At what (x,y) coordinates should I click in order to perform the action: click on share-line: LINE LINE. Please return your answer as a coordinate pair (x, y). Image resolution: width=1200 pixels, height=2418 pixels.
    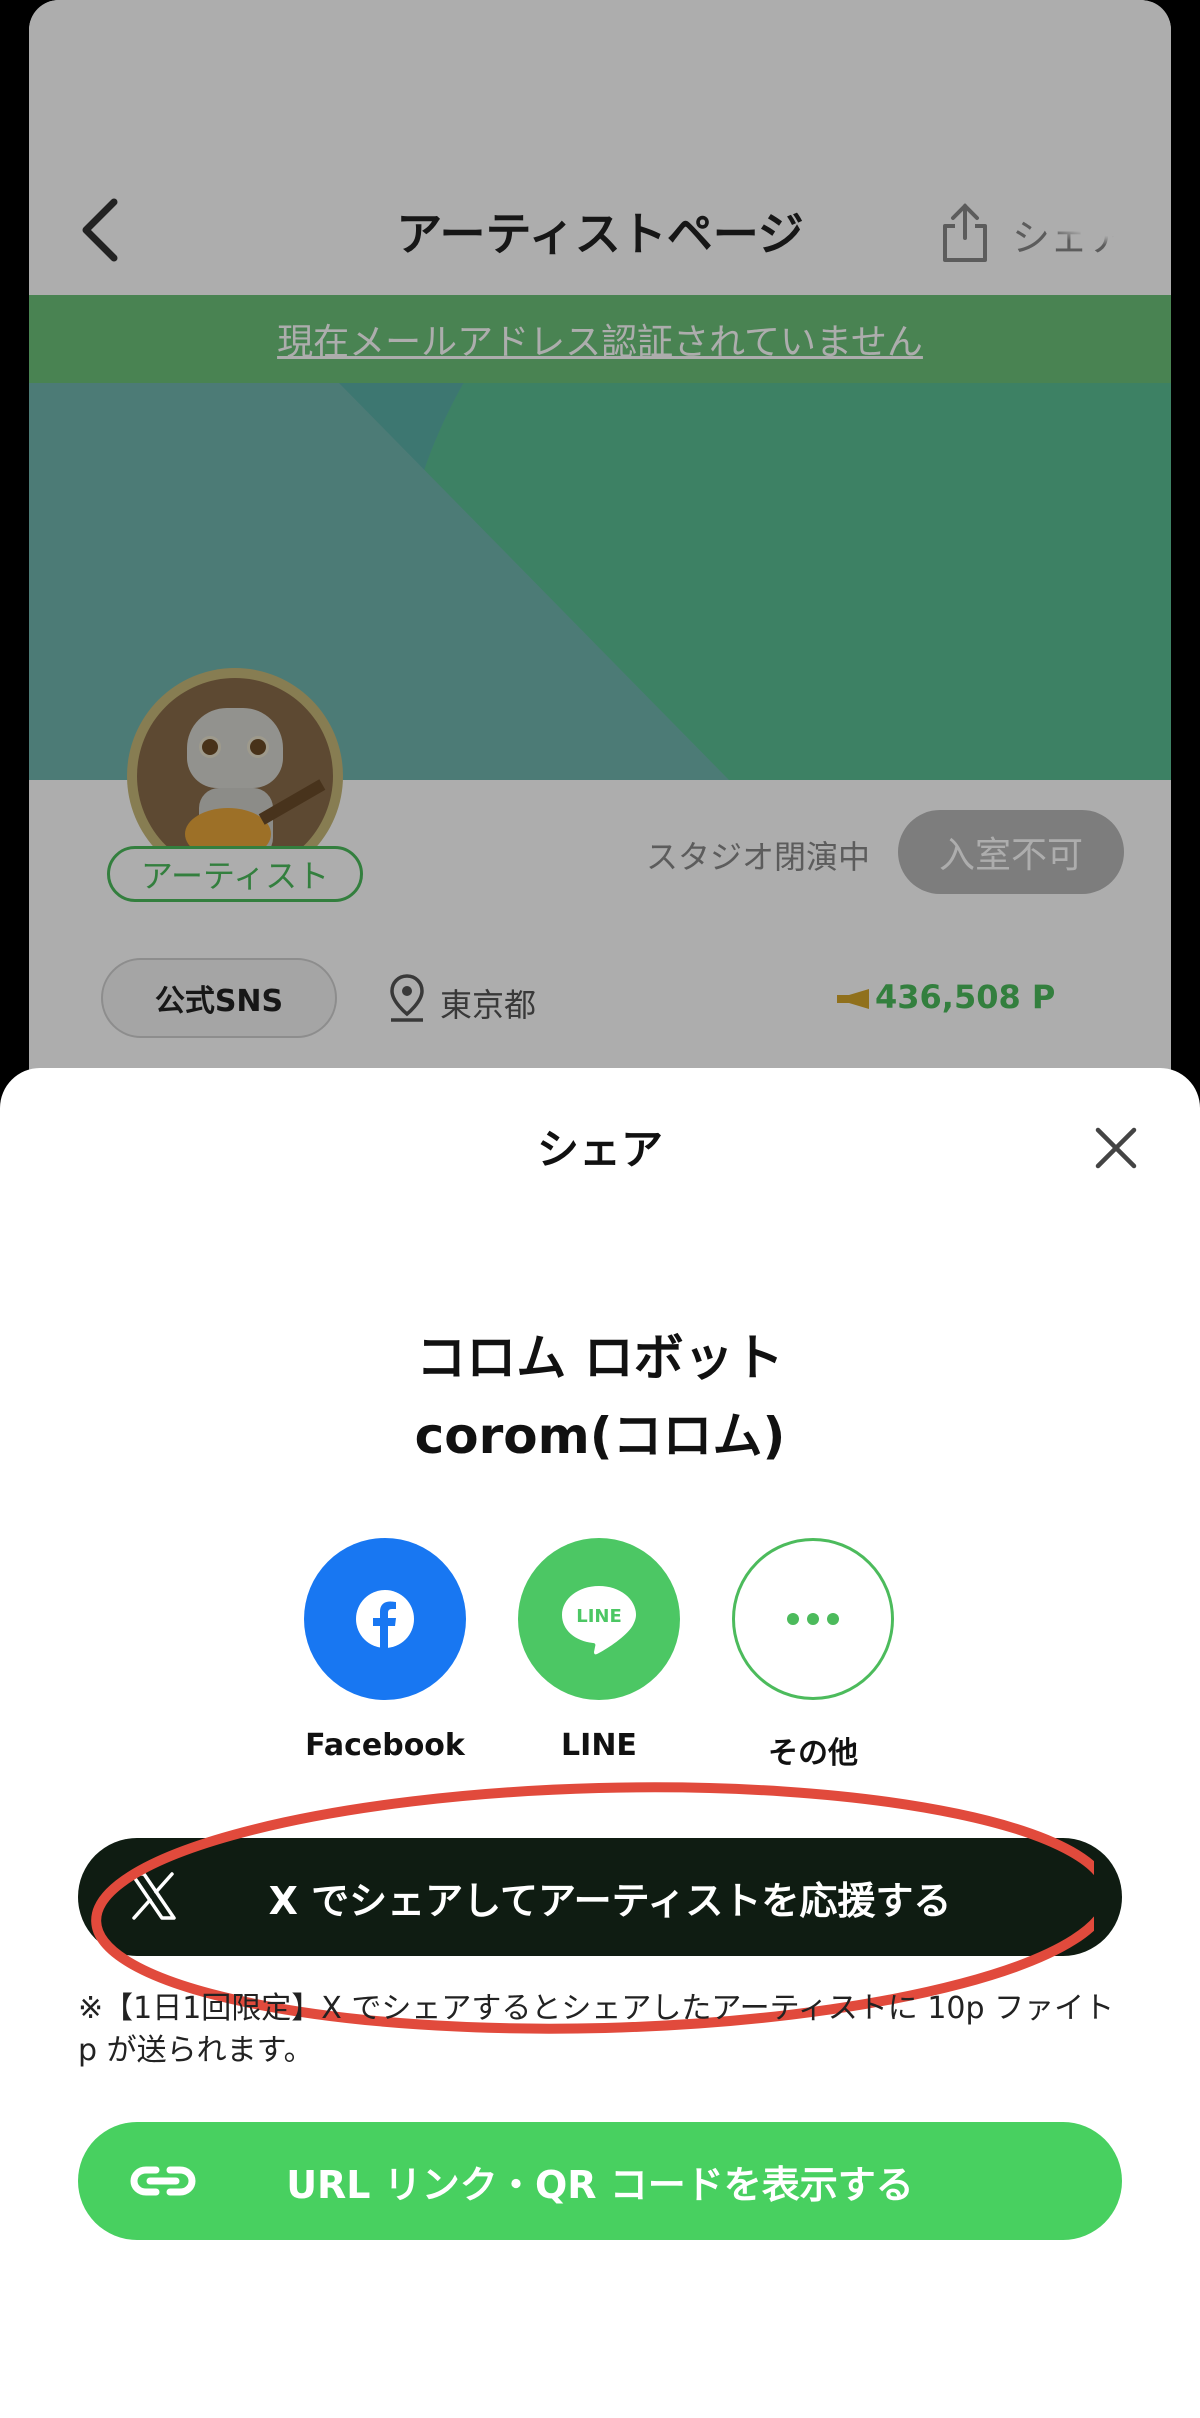
    Looking at the image, I should click on (599, 1650).